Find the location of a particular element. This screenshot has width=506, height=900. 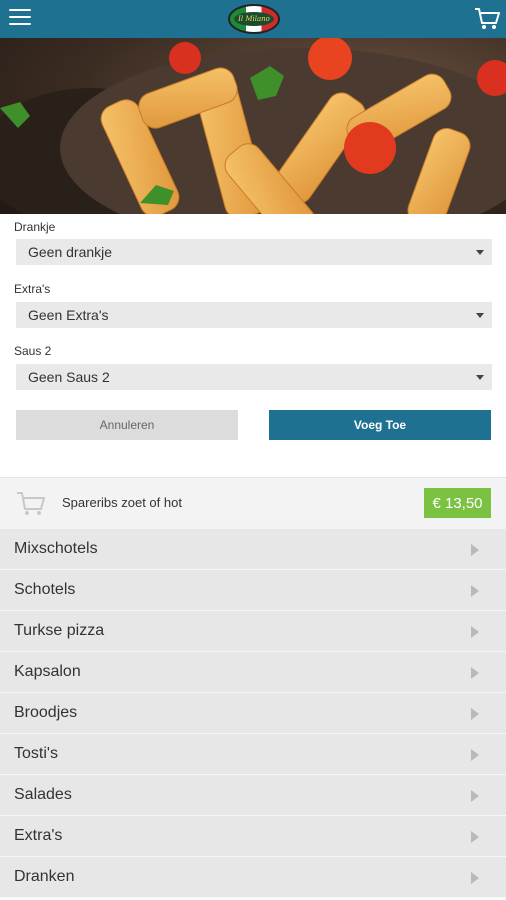

restaurant-logo: Il Milano is located at coordinates (254, 19).